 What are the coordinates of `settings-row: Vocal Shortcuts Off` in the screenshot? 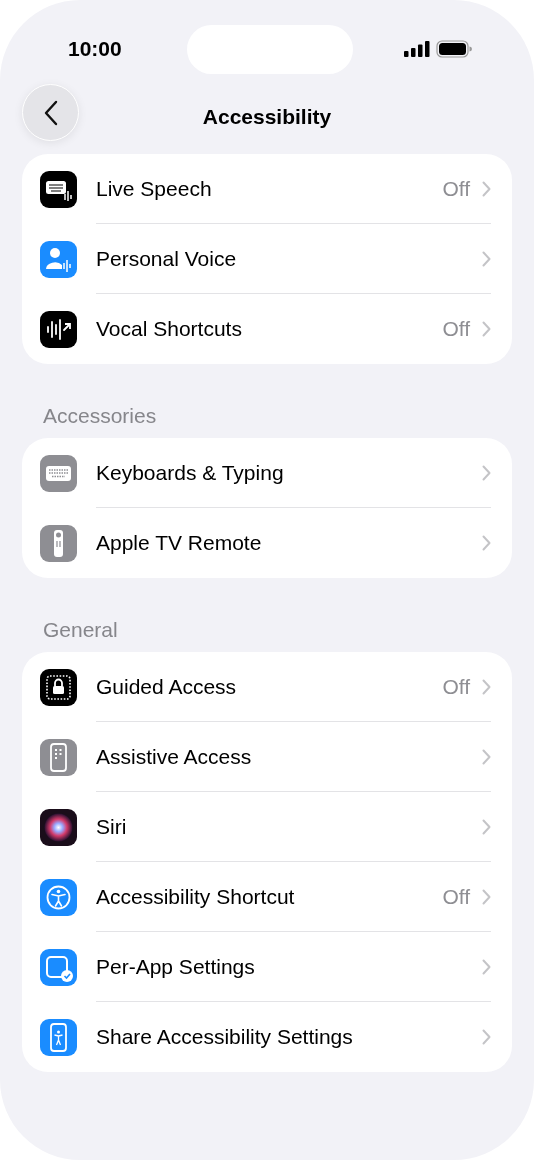 It's located at (267, 329).